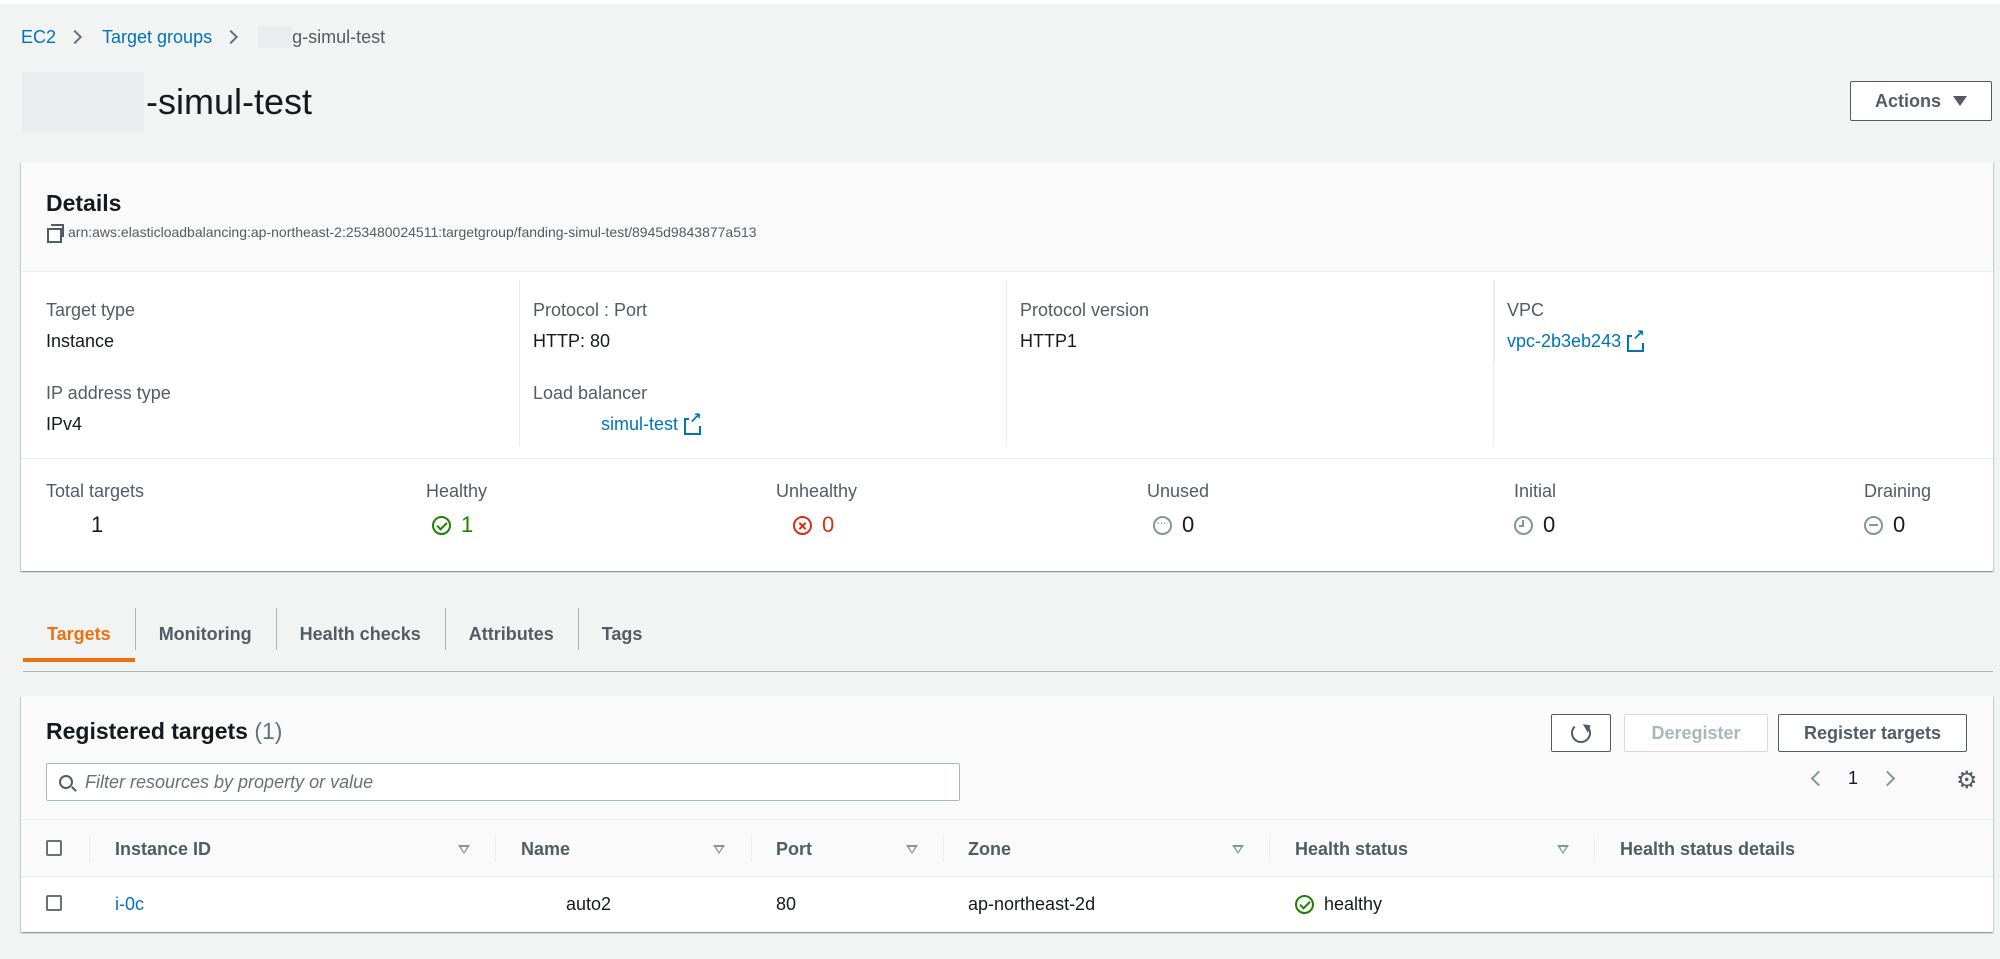 This screenshot has height=959, width=2000. I want to click on protocol-version: Protocol version HTTP1, so click(1084, 326).